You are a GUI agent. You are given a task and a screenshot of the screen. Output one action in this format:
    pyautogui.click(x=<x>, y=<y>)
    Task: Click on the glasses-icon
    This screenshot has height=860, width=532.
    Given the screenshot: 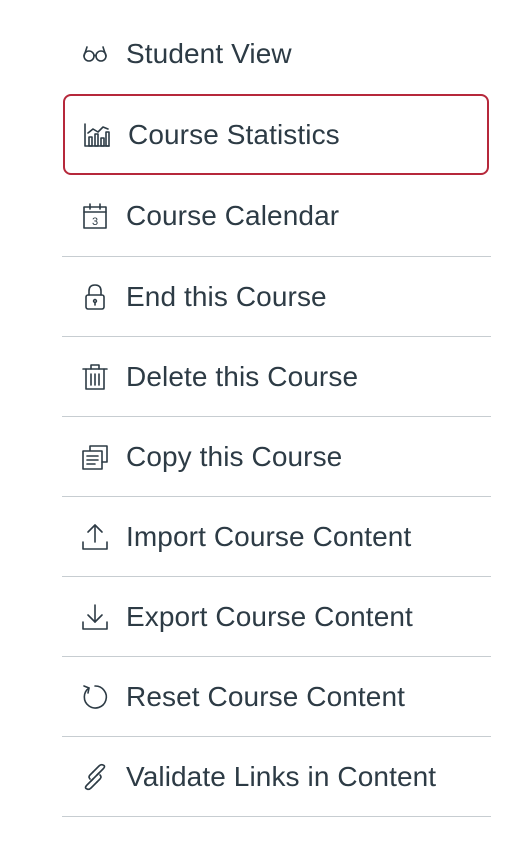 What is the action you would take?
    pyautogui.click(x=95, y=54)
    